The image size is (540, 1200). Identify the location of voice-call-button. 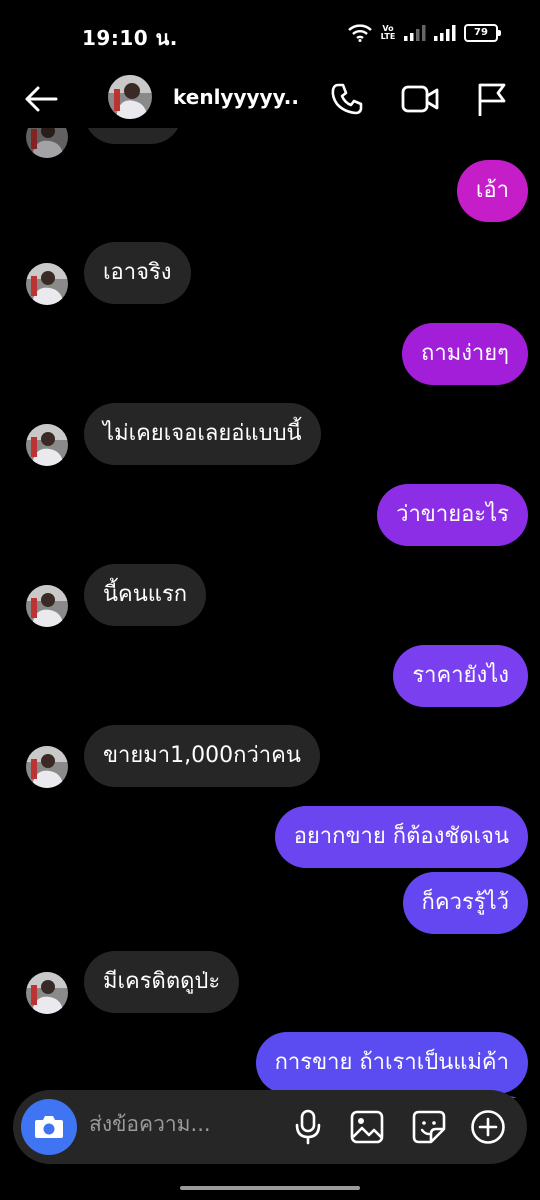
(347, 99).